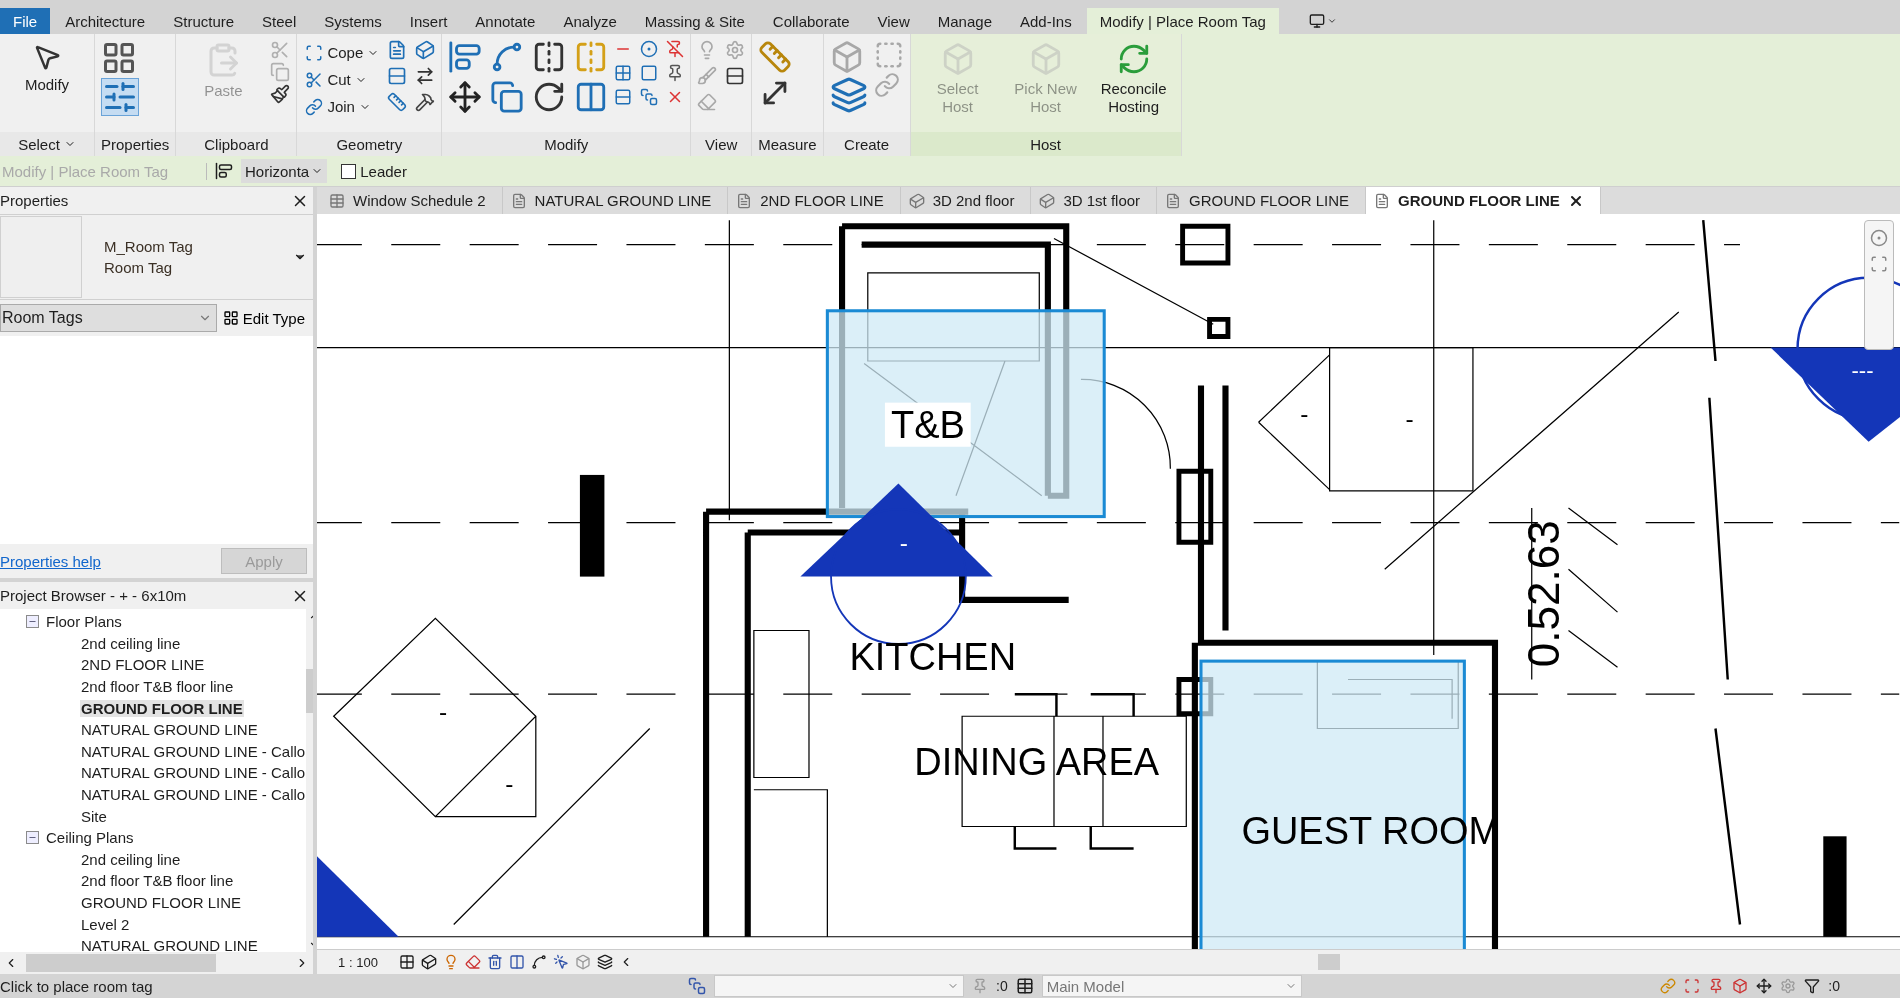 This screenshot has width=1900, height=998. Describe the element at coordinates (1182, 21) in the screenshot. I see `ribbon-tab: Modify | Place Room Tag` at that location.